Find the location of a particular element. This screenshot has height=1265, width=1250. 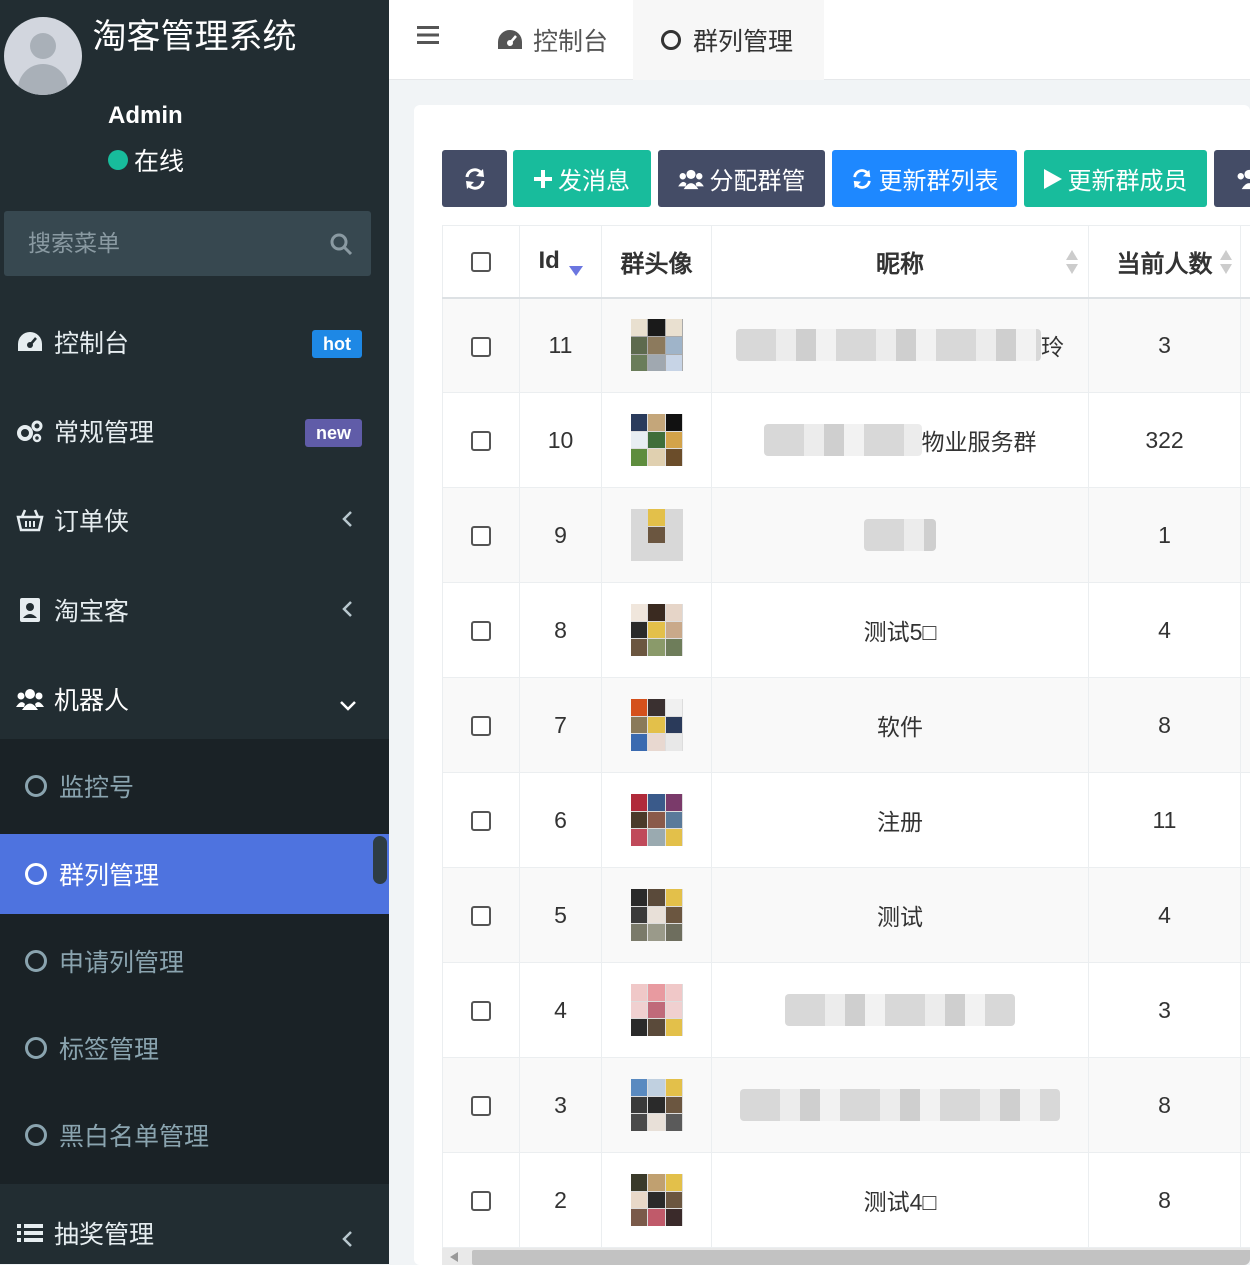

column-header-nickname: 昵称 is located at coordinates (900, 262).